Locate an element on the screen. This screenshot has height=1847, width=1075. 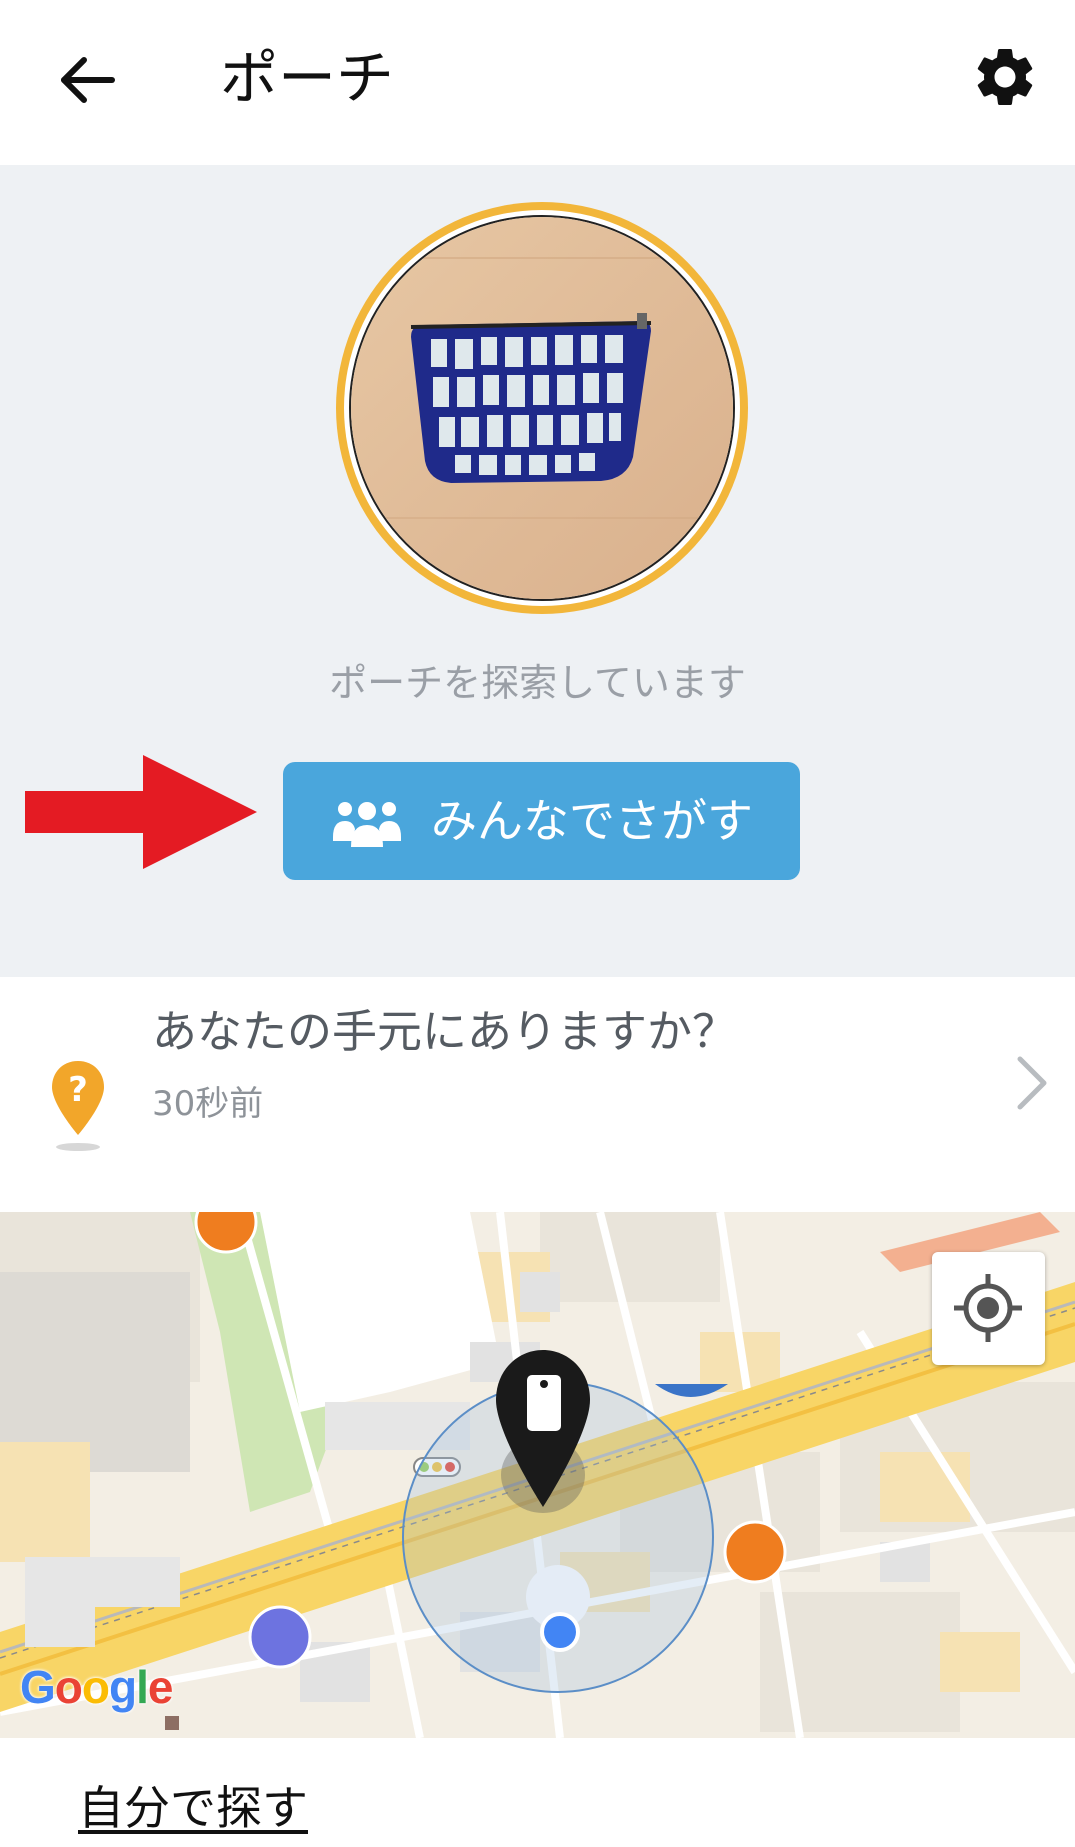
settings-button is located at coordinates (1010, 82).